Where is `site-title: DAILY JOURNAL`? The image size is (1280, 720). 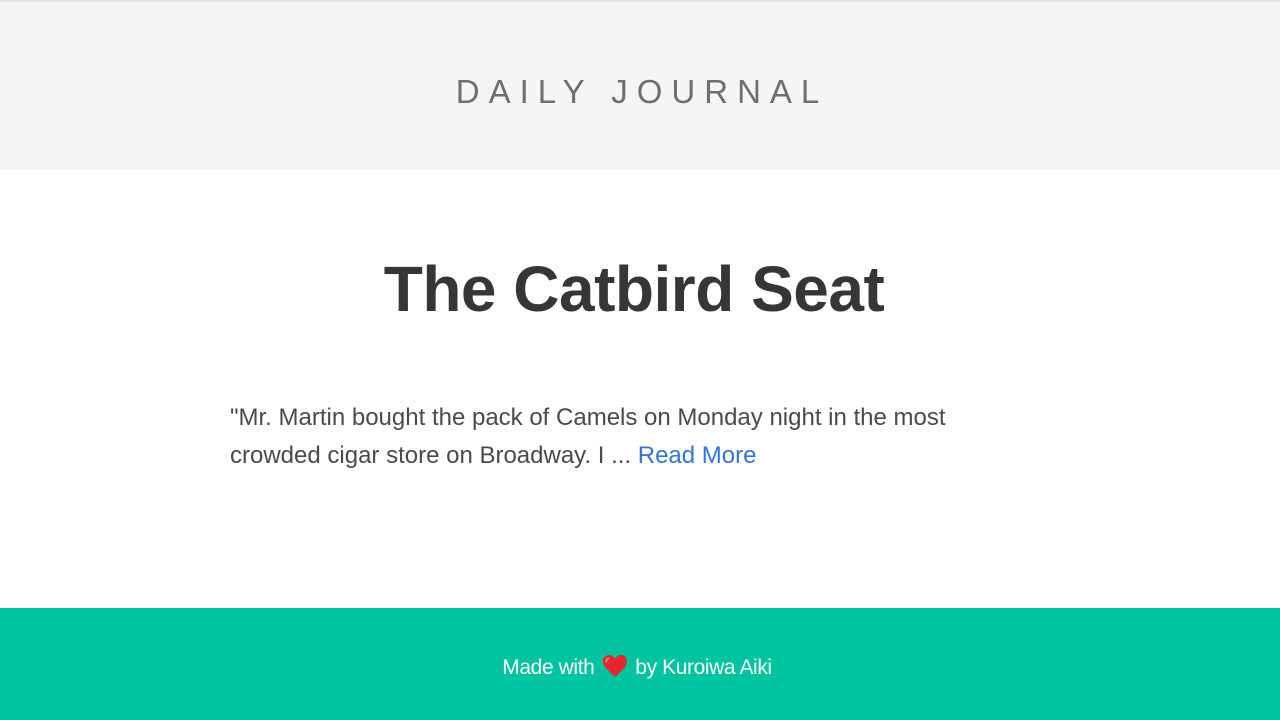
site-title: DAILY JOURNAL is located at coordinates (640, 92).